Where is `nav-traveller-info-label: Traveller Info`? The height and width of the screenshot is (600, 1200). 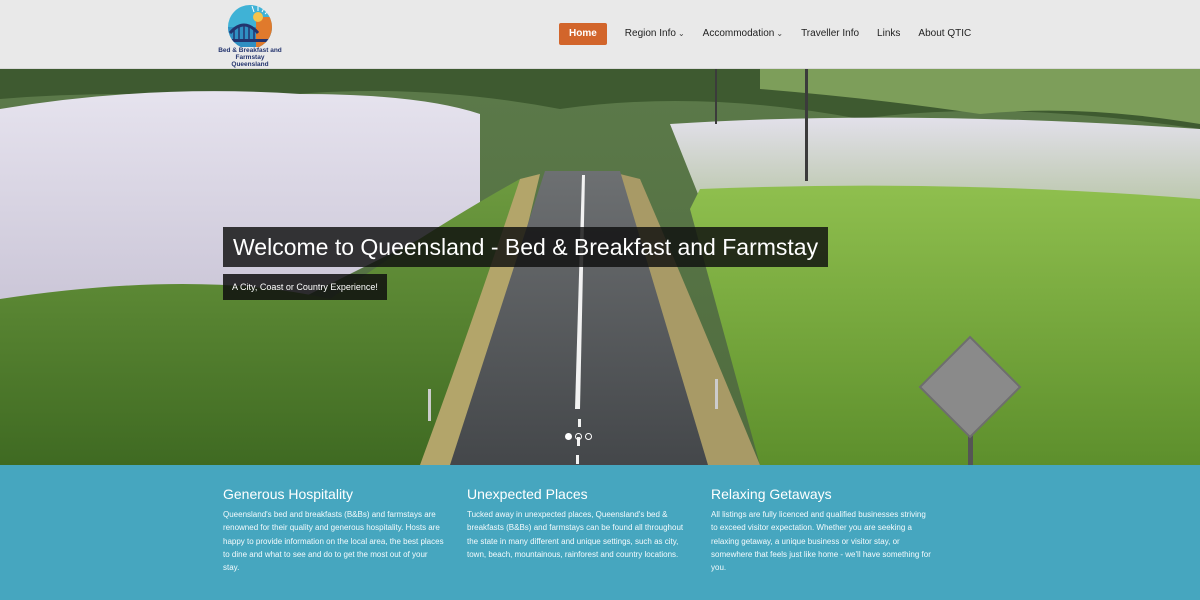
nav-traveller-info-label: Traveller Info is located at coordinates (830, 33).